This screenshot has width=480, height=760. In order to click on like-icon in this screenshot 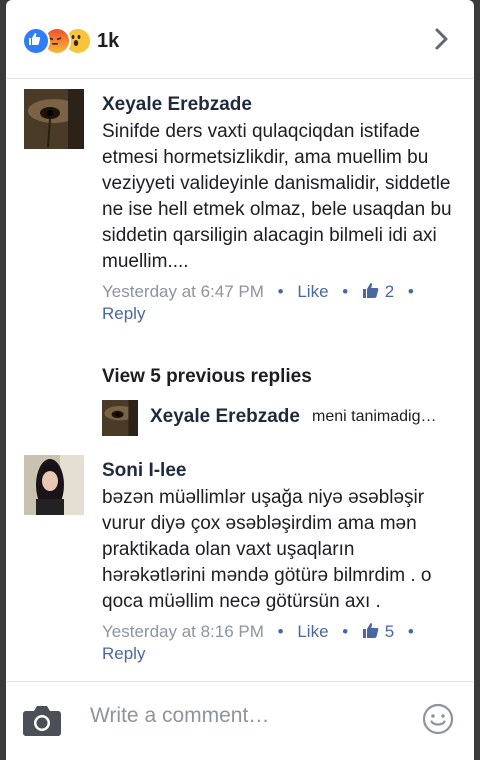, I will do `click(36, 41)`.